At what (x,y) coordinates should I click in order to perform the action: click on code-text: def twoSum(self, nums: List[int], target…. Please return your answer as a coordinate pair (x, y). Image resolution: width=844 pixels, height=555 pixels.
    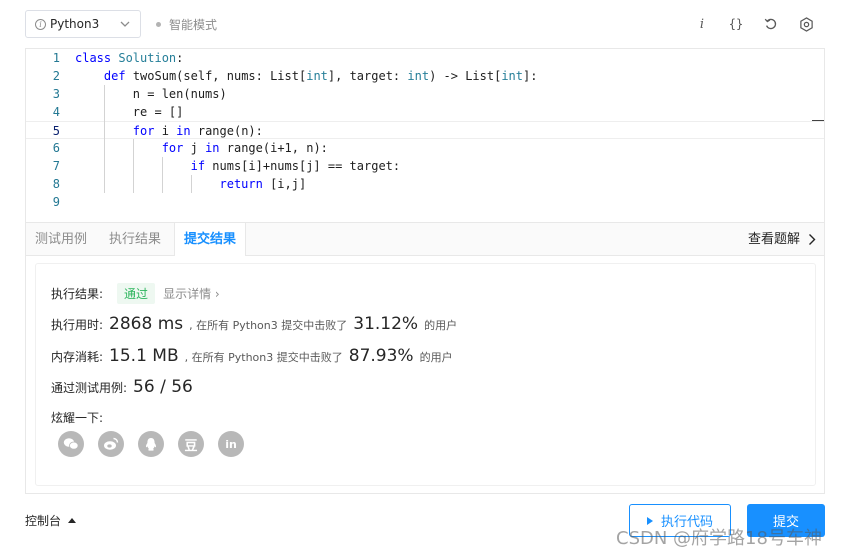
    Looking at the image, I should click on (320, 76).